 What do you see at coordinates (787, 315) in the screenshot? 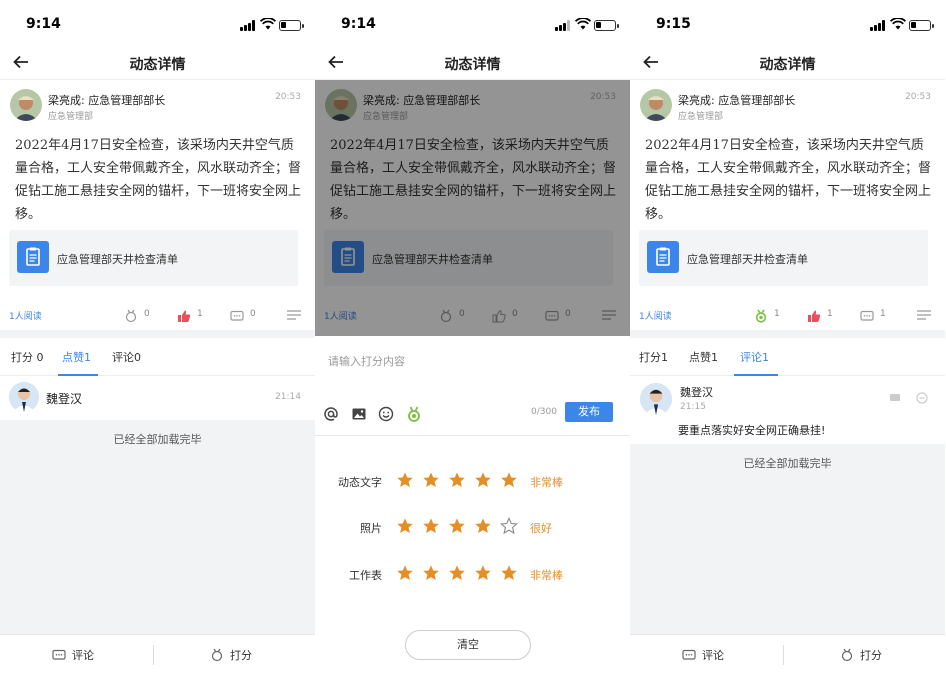
I see `stats-row: 1人阅读 1 1 1` at bounding box center [787, 315].